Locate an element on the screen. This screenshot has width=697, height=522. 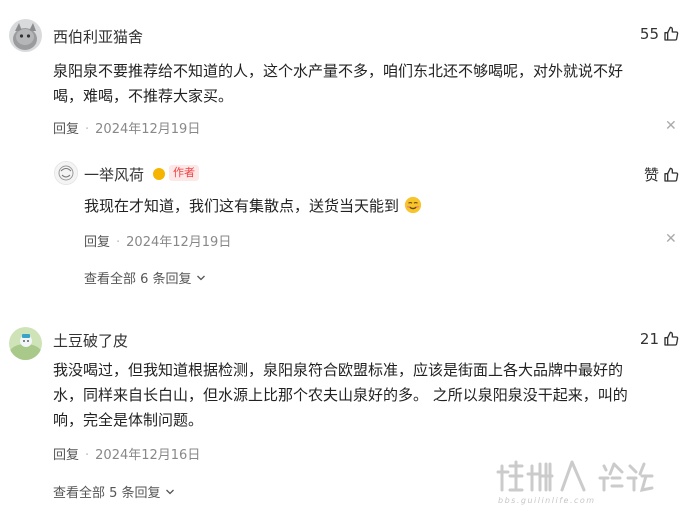
view-all-replies: 查看全部 6 条回复 is located at coordinates (145, 277).